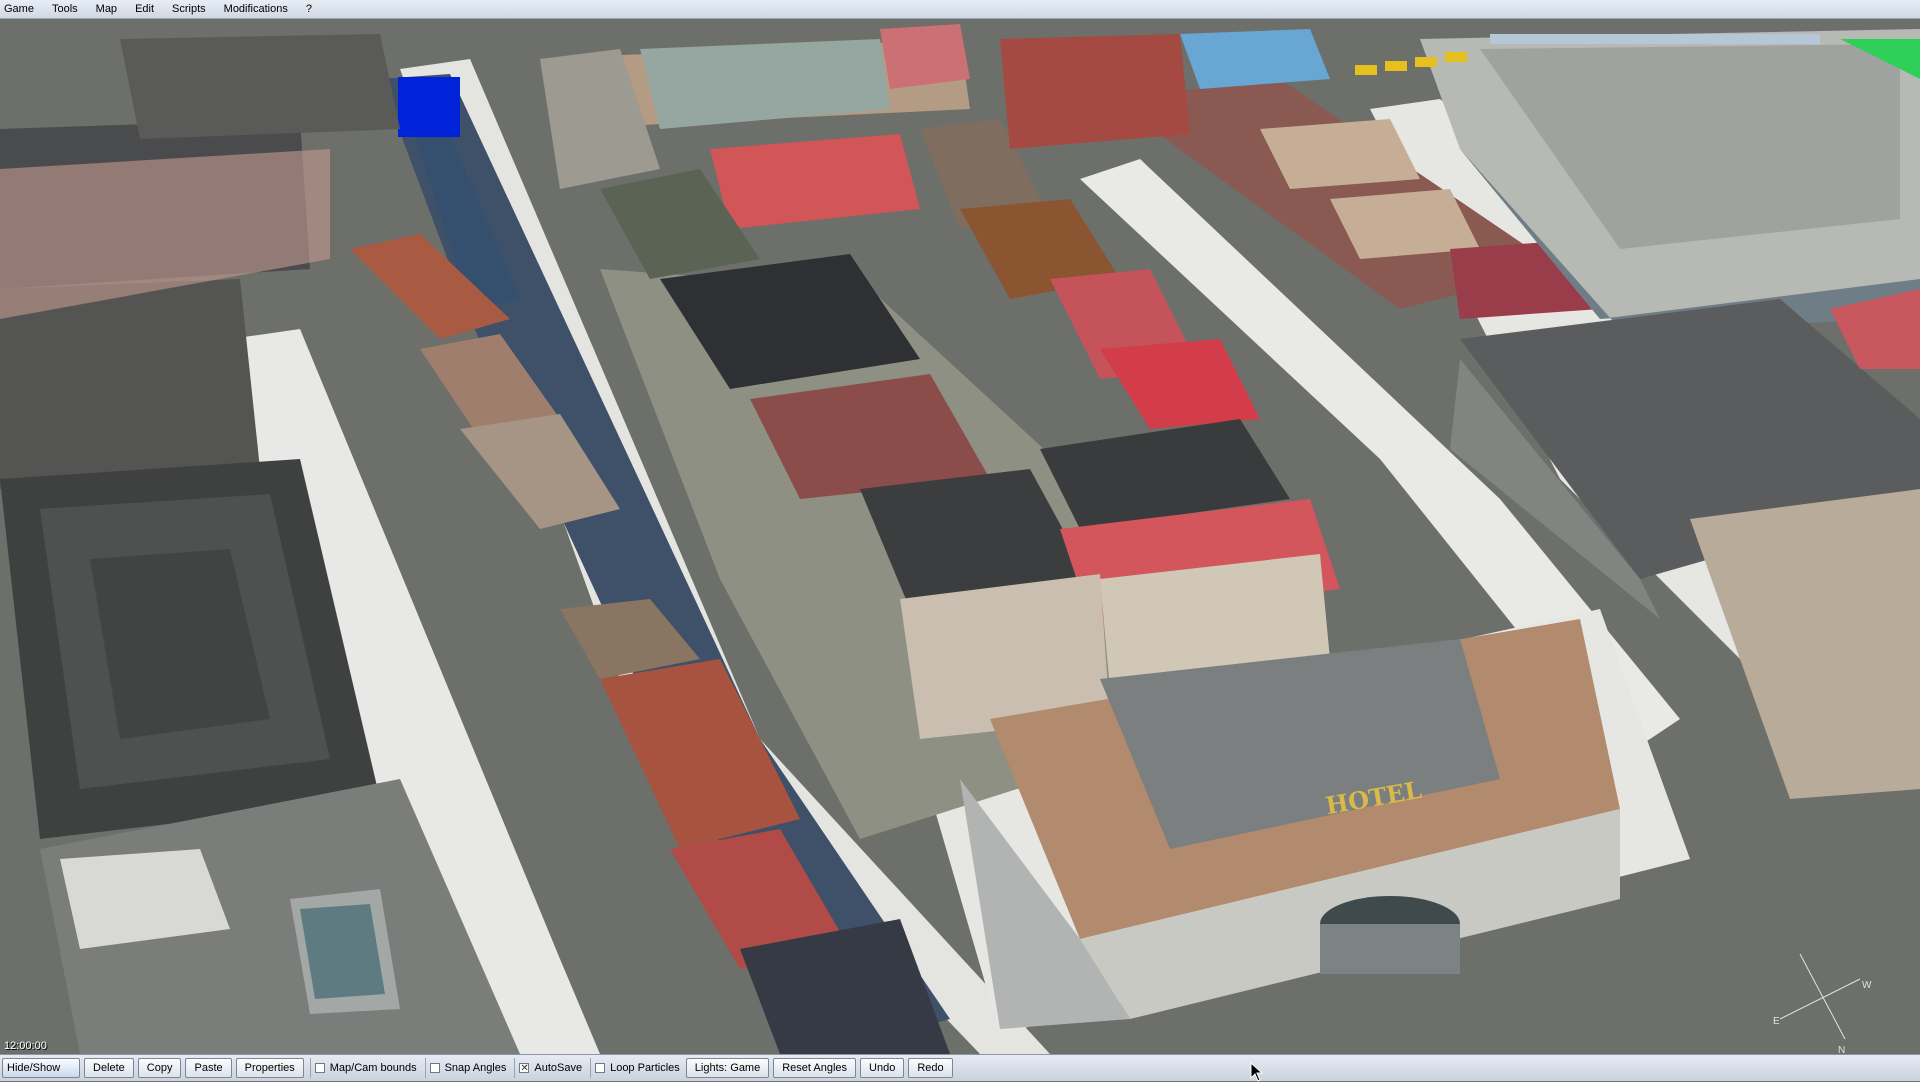 The image size is (1920, 1082). Describe the element at coordinates (192, 9) in the screenshot. I see `menu-scripts: Scripts` at that location.